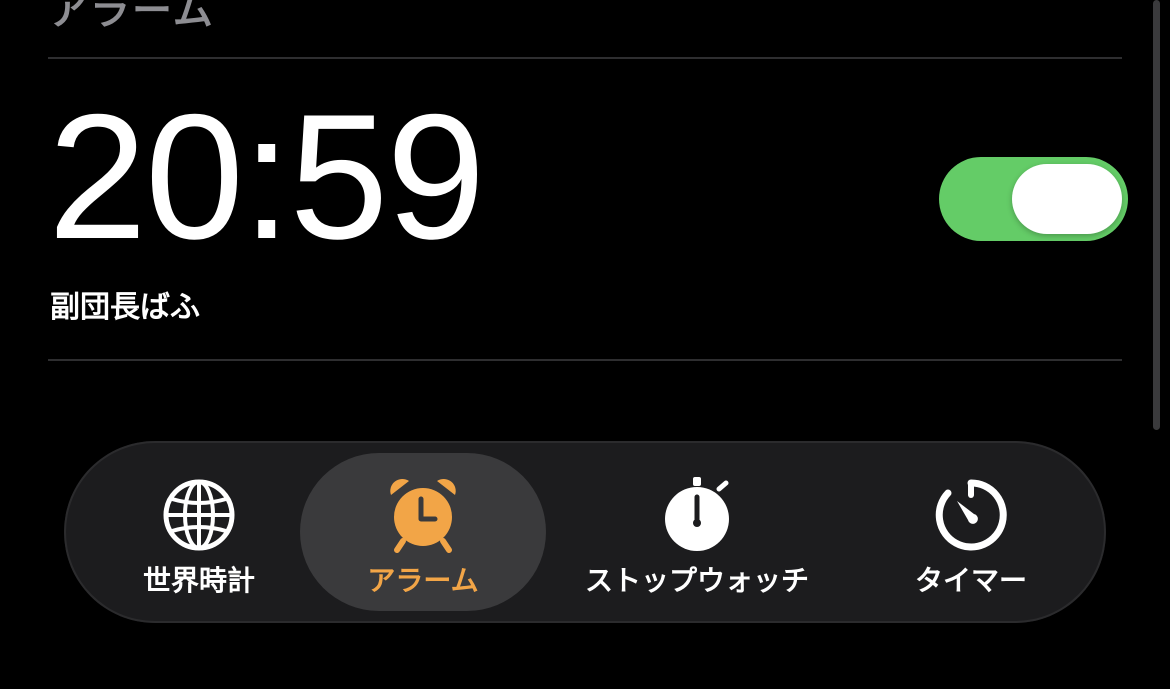 The image size is (1170, 689). Describe the element at coordinates (125, 307) in the screenshot. I see `alarm-label: 副団長ばふ` at that location.